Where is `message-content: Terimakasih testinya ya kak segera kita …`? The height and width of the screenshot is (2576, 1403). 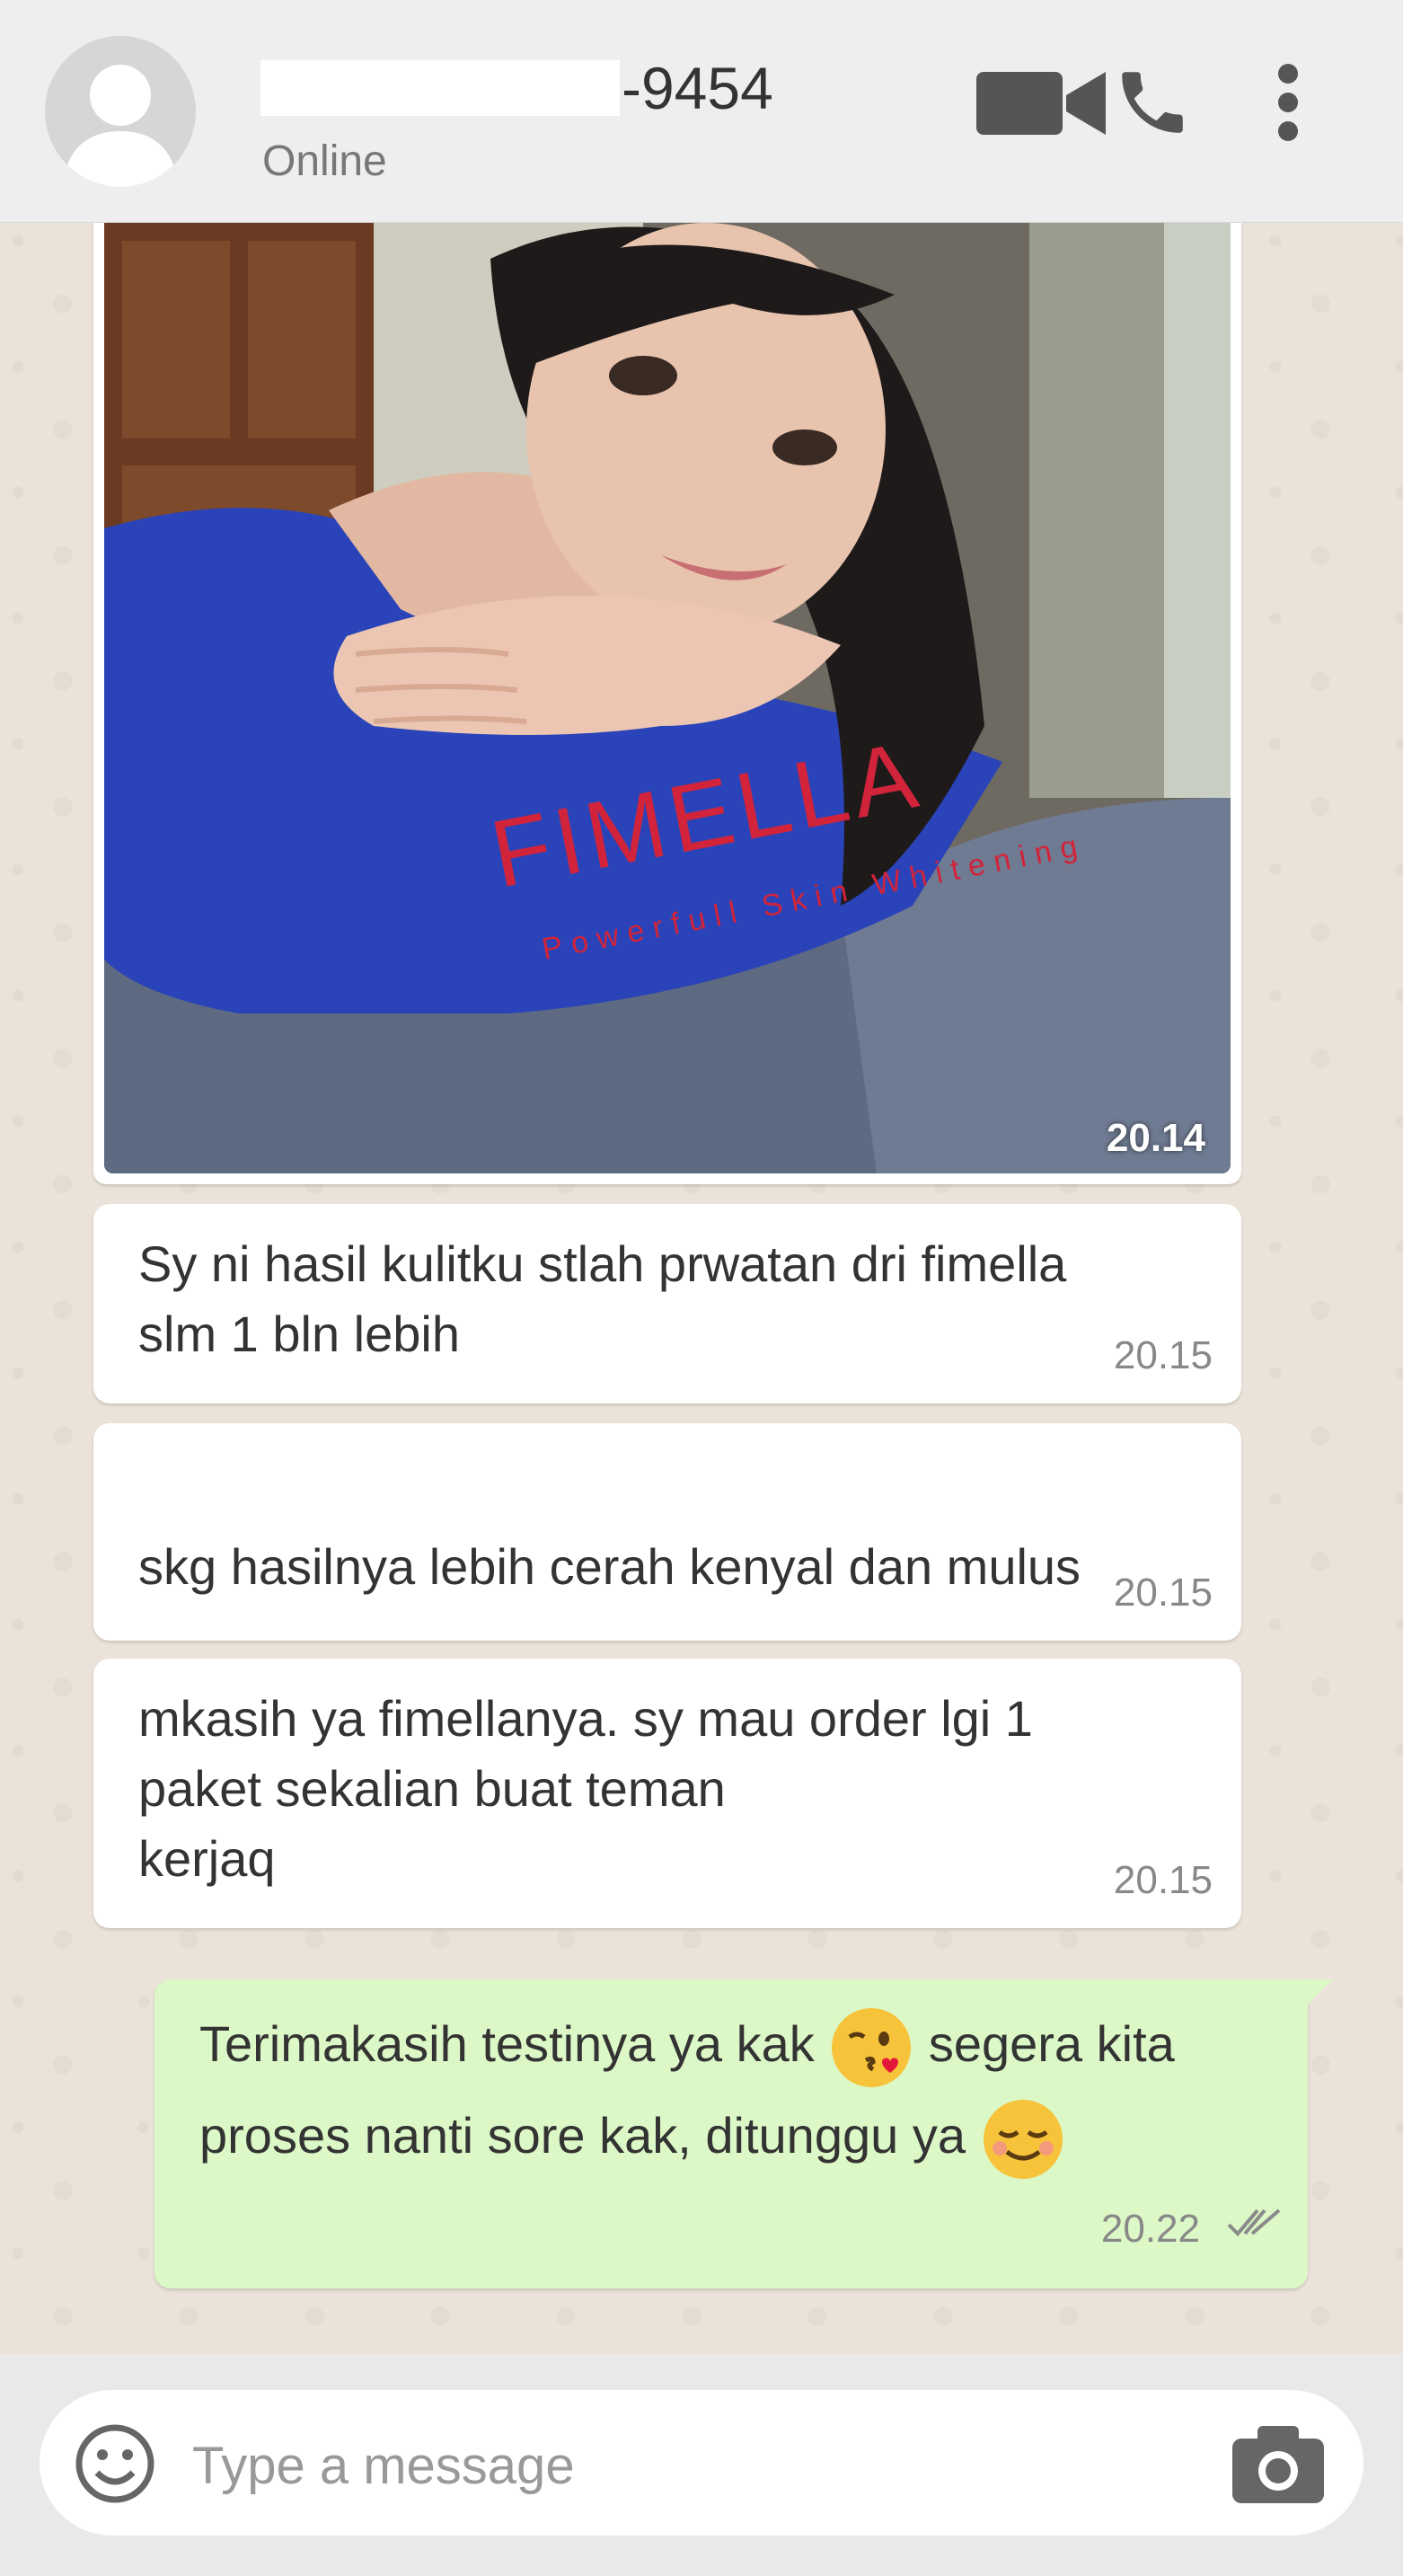 message-content: Terimakasih testinya ya kak segera kita … is located at coordinates (687, 2090).